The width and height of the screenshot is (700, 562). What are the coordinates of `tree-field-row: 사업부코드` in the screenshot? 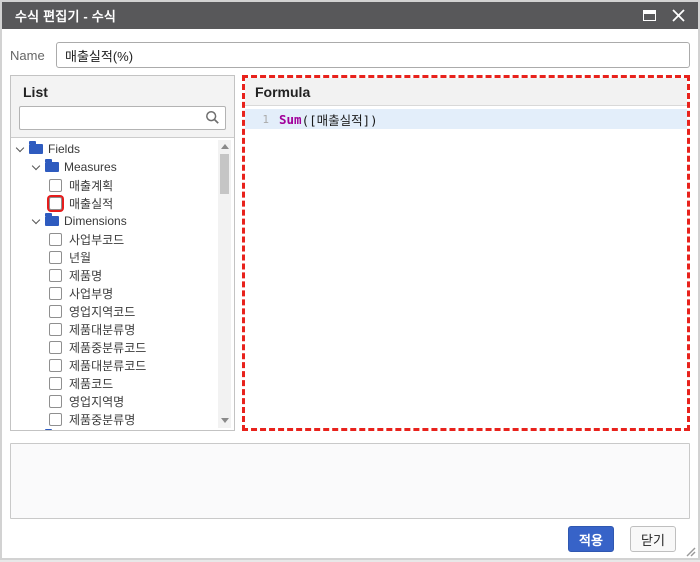 It's located at (122, 239).